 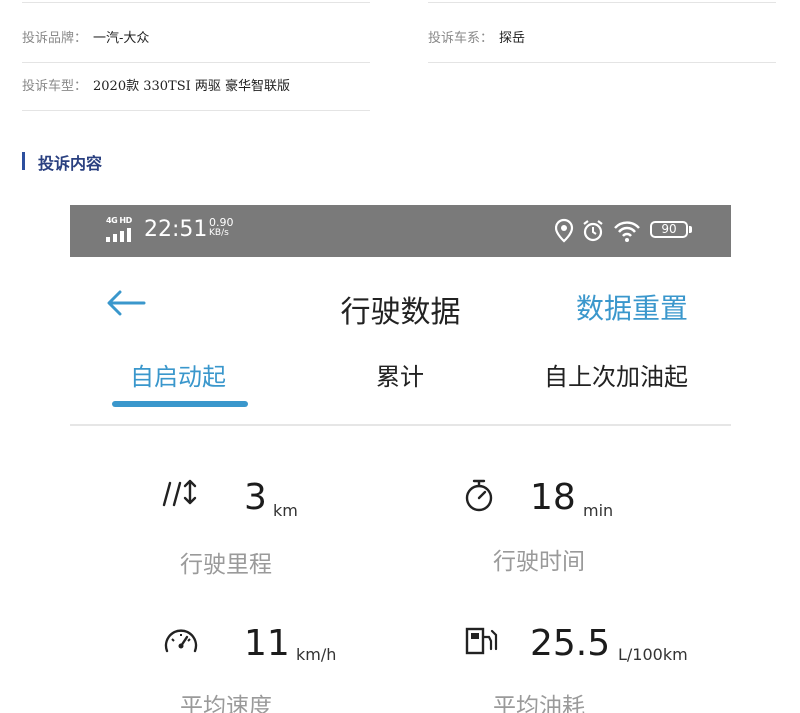 What do you see at coordinates (602, 36) in the screenshot?
I see `complaint-series-row: 投诉车系： 探岳` at bounding box center [602, 36].